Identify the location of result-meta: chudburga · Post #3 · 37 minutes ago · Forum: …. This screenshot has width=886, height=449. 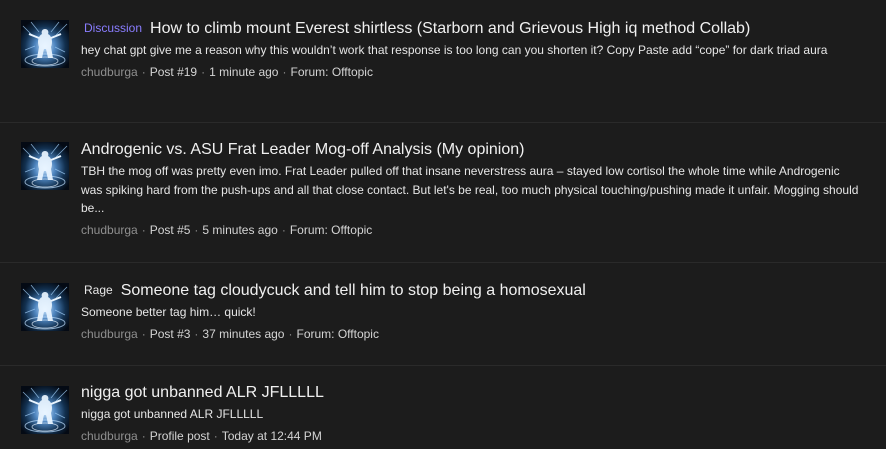
(471, 334).